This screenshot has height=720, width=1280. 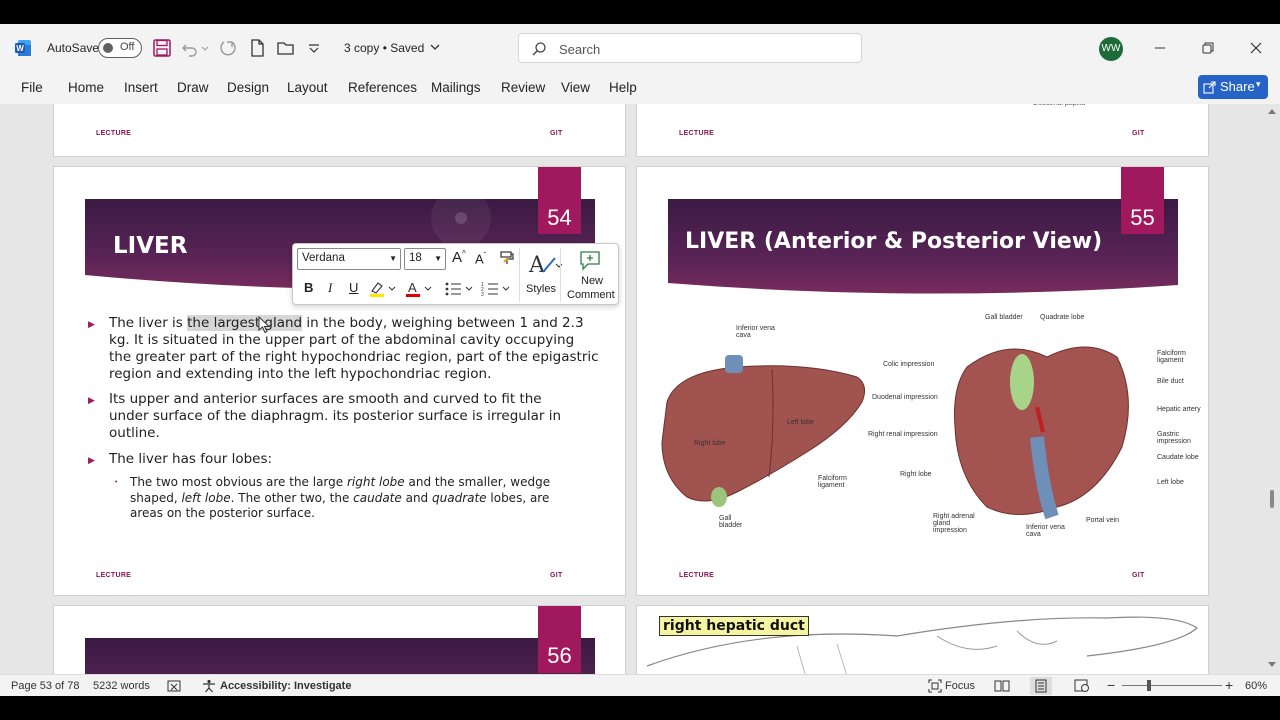 I want to click on bullet-1-pre: The liver is, so click(x=148, y=323).